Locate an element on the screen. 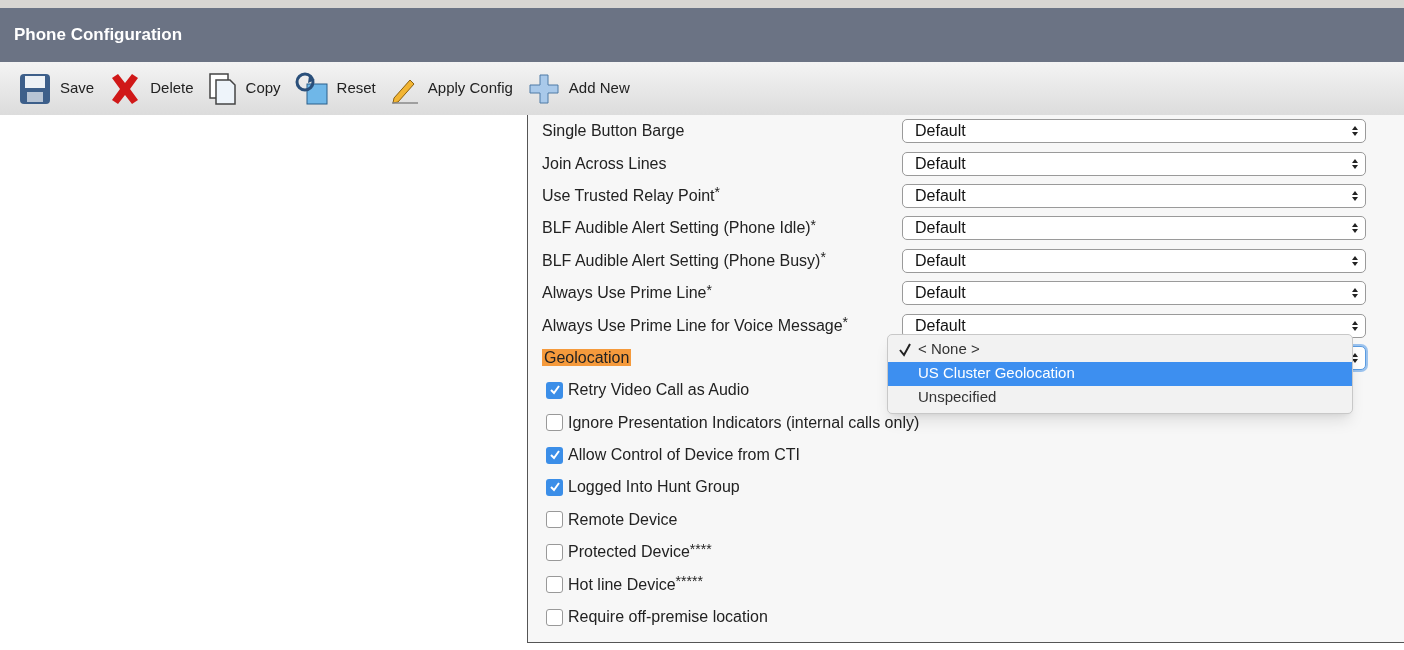  toolbar-button: Reset is located at coordinates (335, 88).